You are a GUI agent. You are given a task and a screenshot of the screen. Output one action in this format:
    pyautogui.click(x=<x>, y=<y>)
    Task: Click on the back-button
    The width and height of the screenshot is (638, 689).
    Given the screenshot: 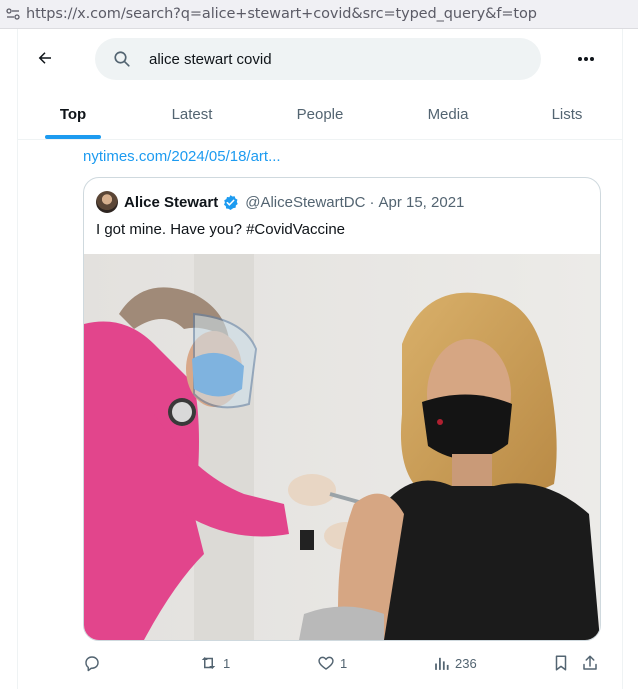 What is the action you would take?
    pyautogui.click(x=45, y=58)
    